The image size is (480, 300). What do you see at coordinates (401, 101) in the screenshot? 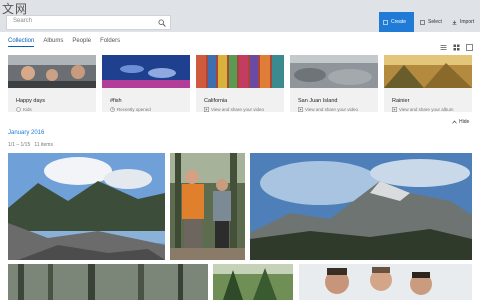
I see `album-name: Rainier` at bounding box center [401, 101].